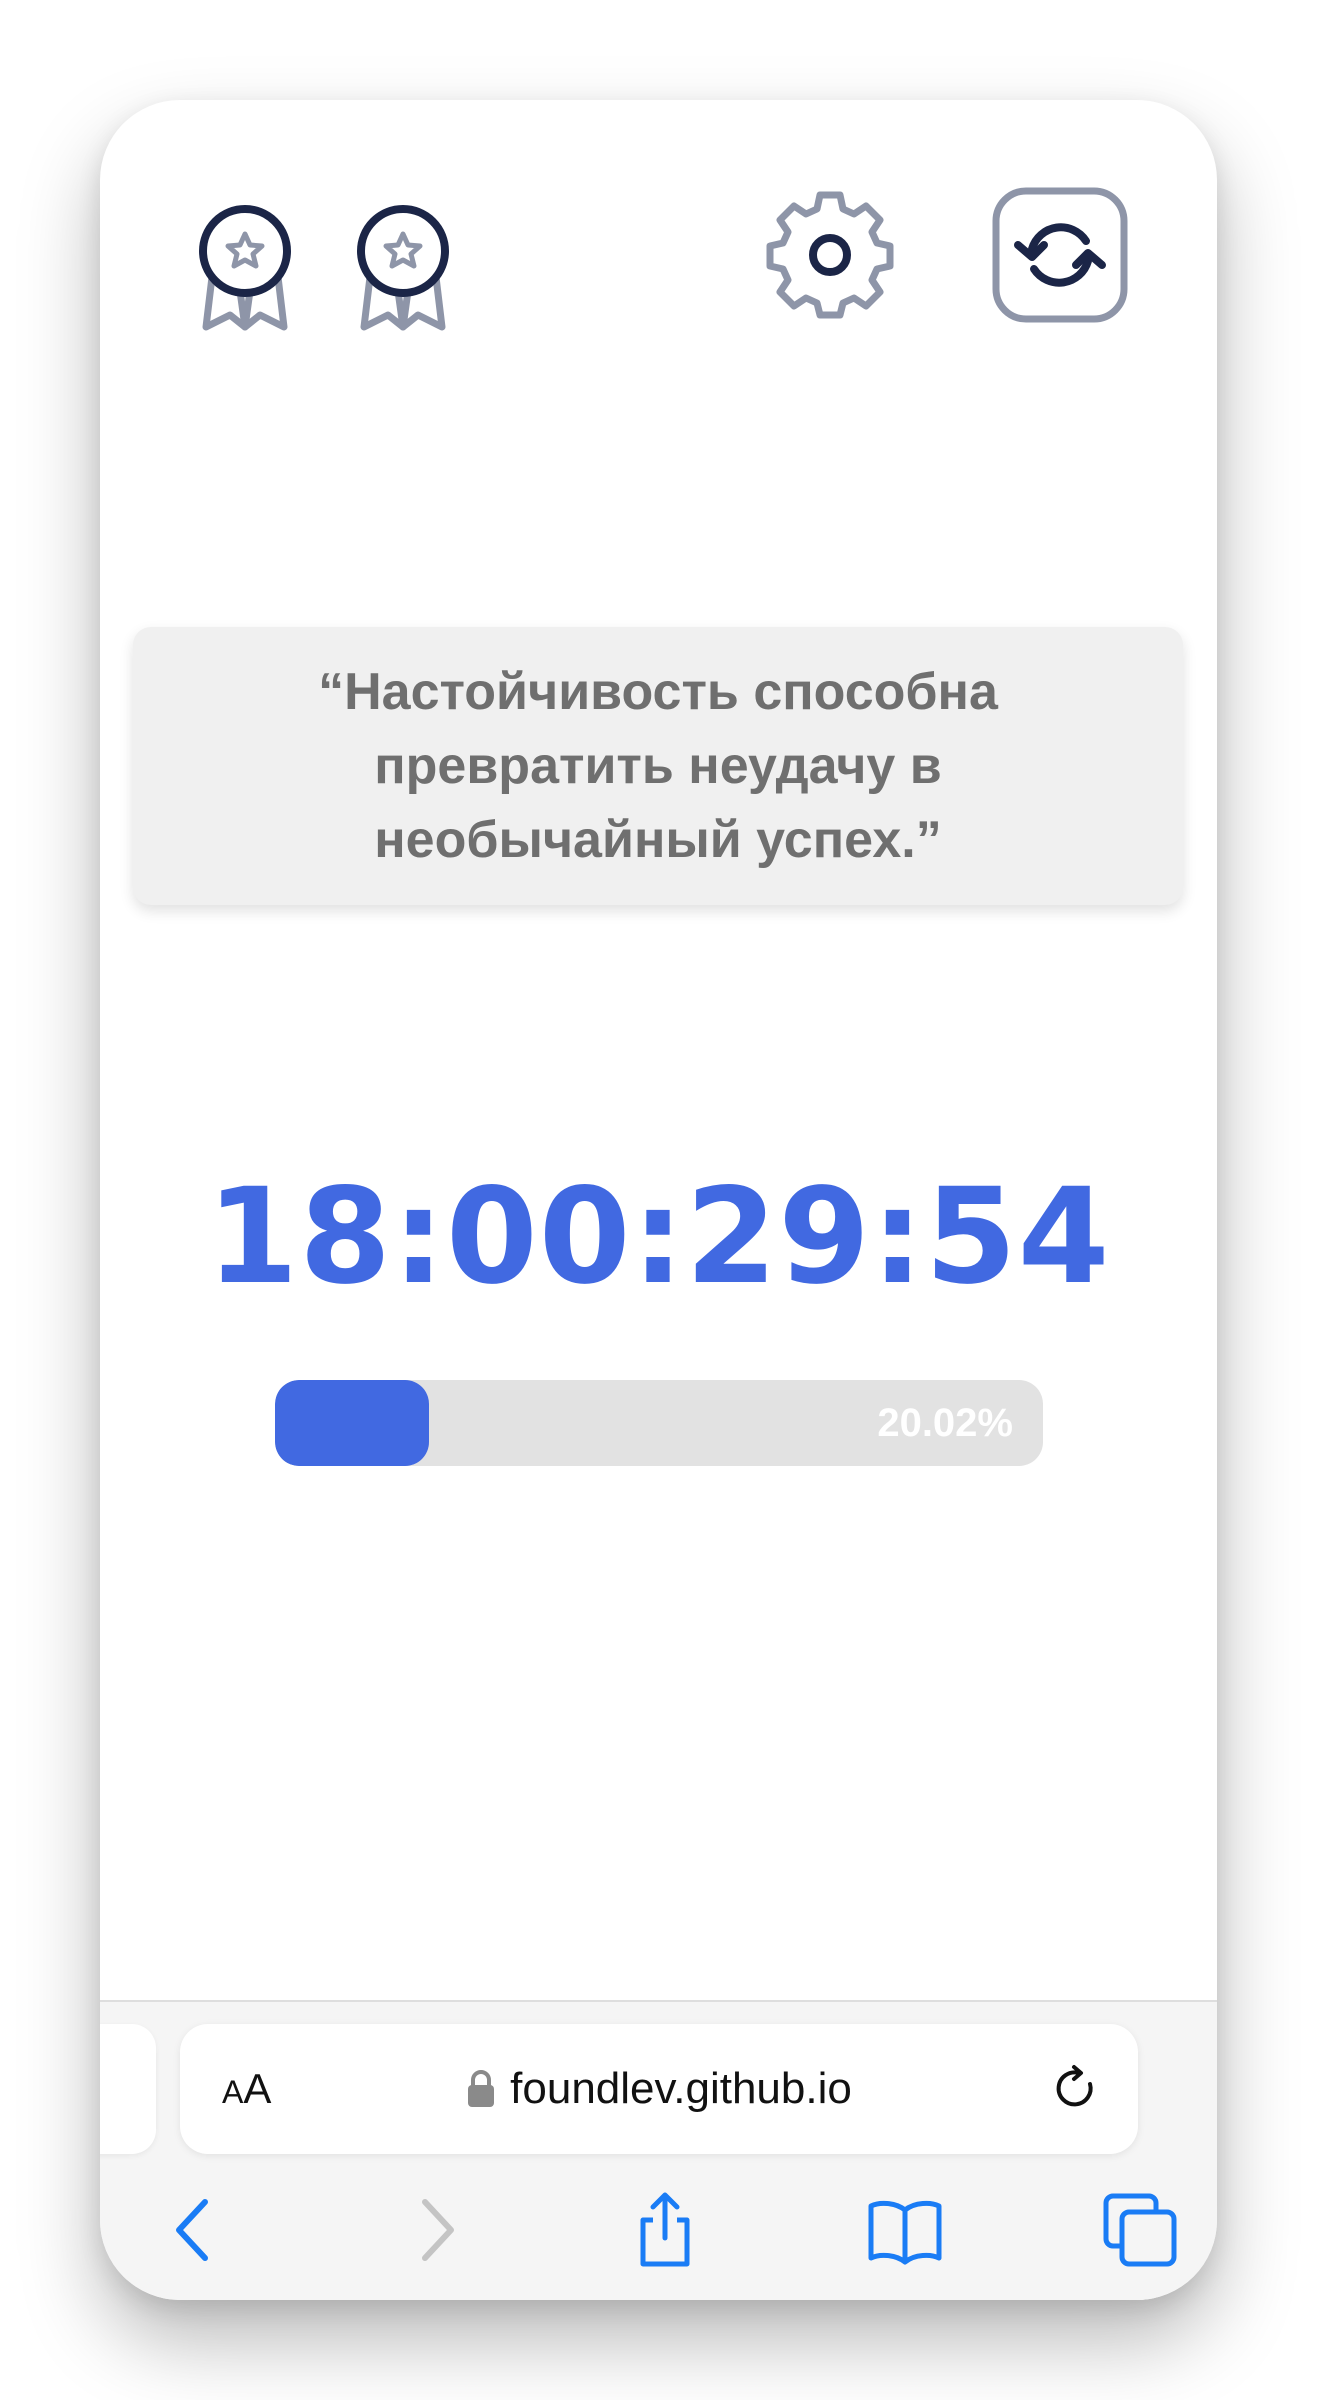 This screenshot has width=1317, height=2400. I want to click on url-display: foundlev.github.io, so click(659, 2089).